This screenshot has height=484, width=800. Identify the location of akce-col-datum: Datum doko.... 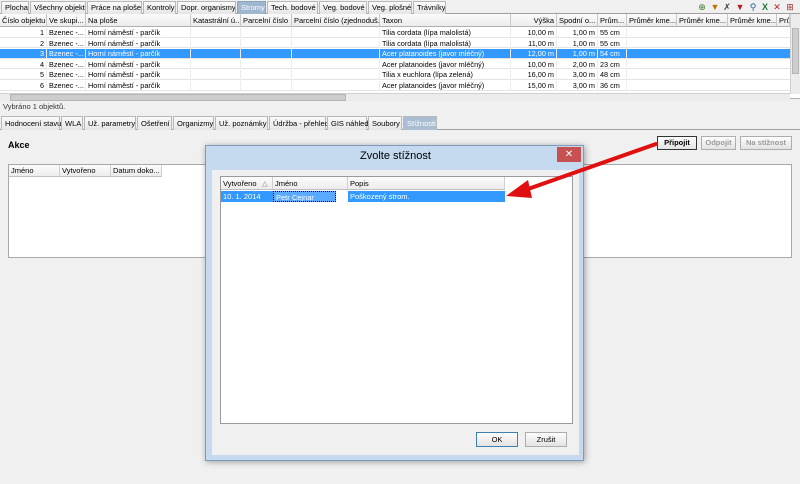
(136, 171).